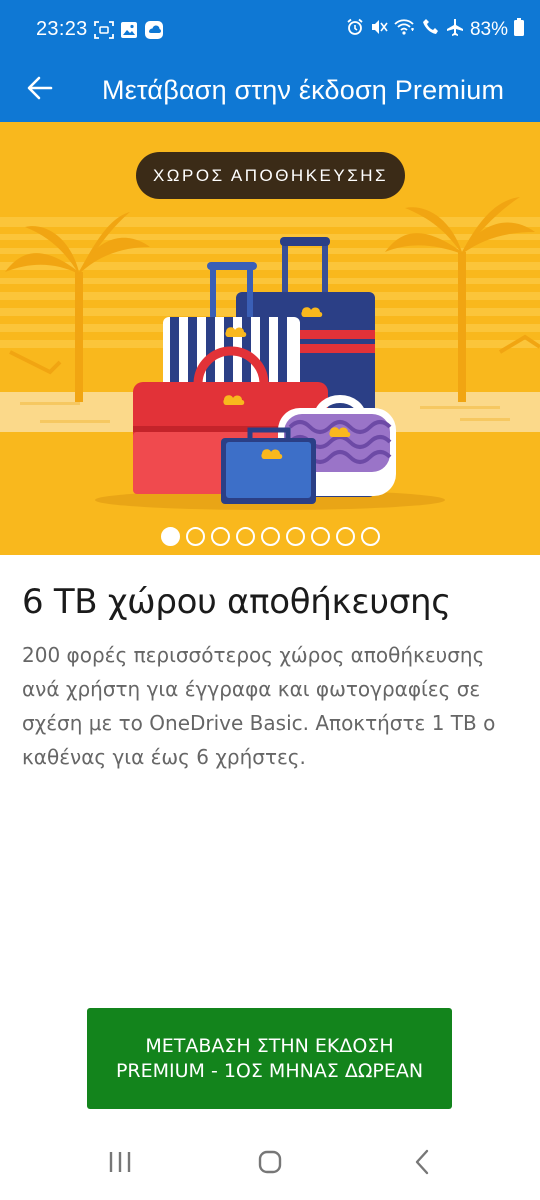 The image size is (540, 1200). I want to click on back-button, so click(40, 90).